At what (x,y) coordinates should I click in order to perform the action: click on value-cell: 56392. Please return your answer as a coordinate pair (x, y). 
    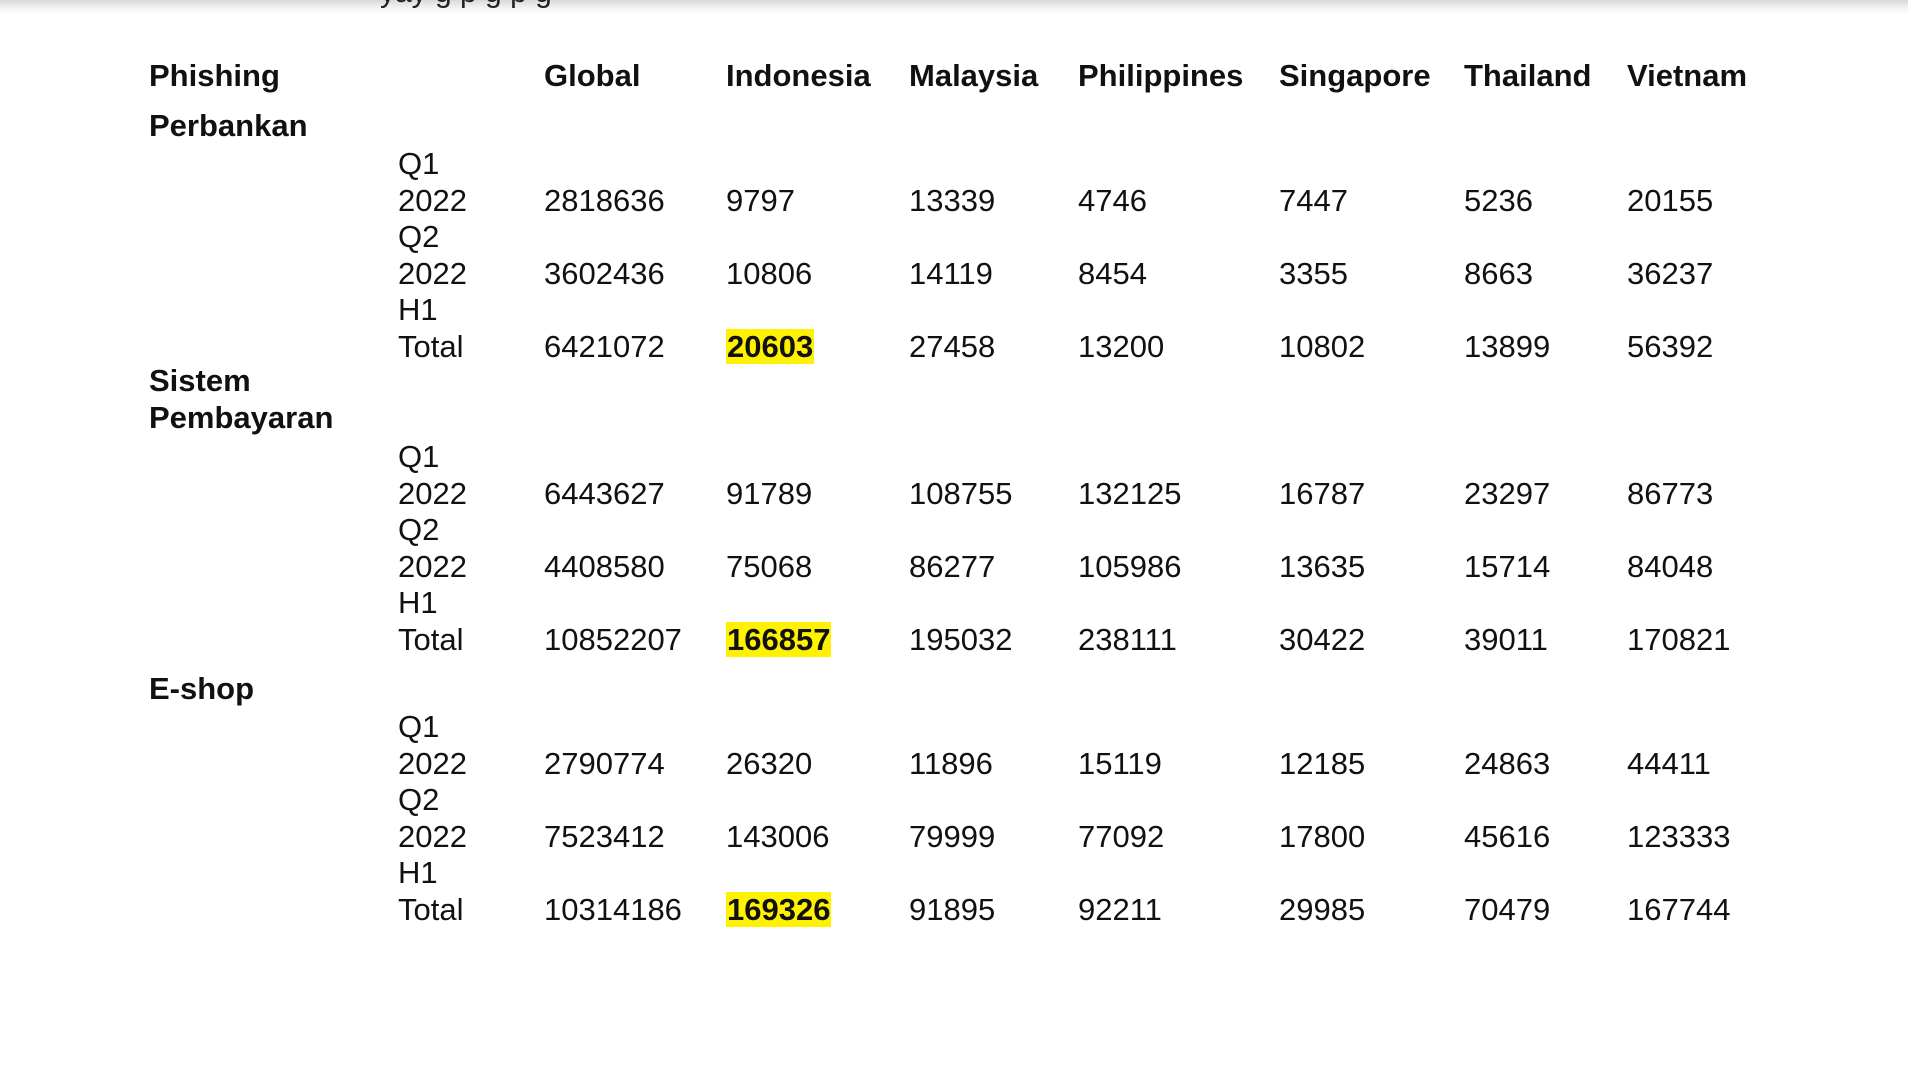
    Looking at the image, I should click on (1670, 347).